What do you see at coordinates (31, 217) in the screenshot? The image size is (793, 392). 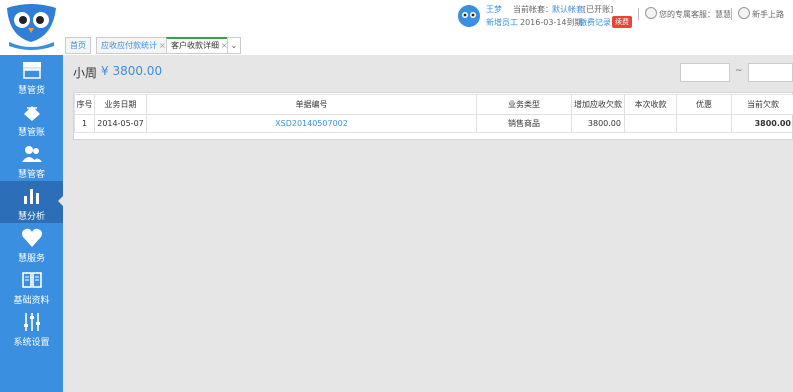 I see `sidebar-item-label: 慧分析` at bounding box center [31, 217].